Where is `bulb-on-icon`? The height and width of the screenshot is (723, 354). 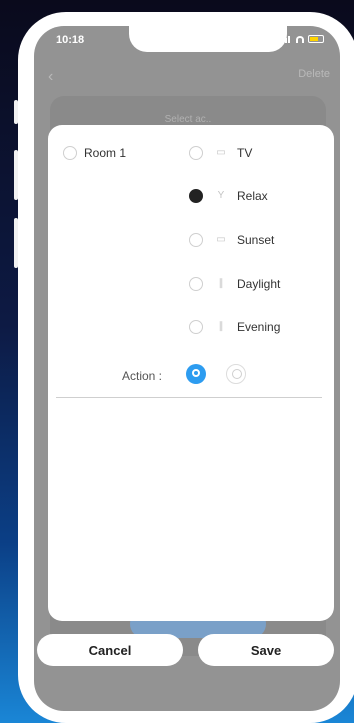
bulb-on-icon is located at coordinates (196, 374).